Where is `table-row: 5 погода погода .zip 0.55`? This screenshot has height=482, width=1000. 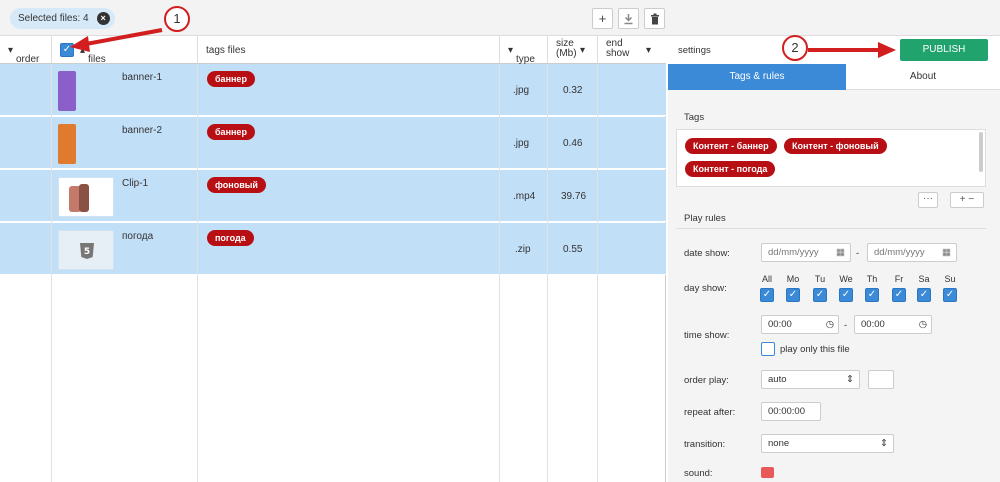 table-row: 5 погода погода .zip 0.55 is located at coordinates (333, 249).